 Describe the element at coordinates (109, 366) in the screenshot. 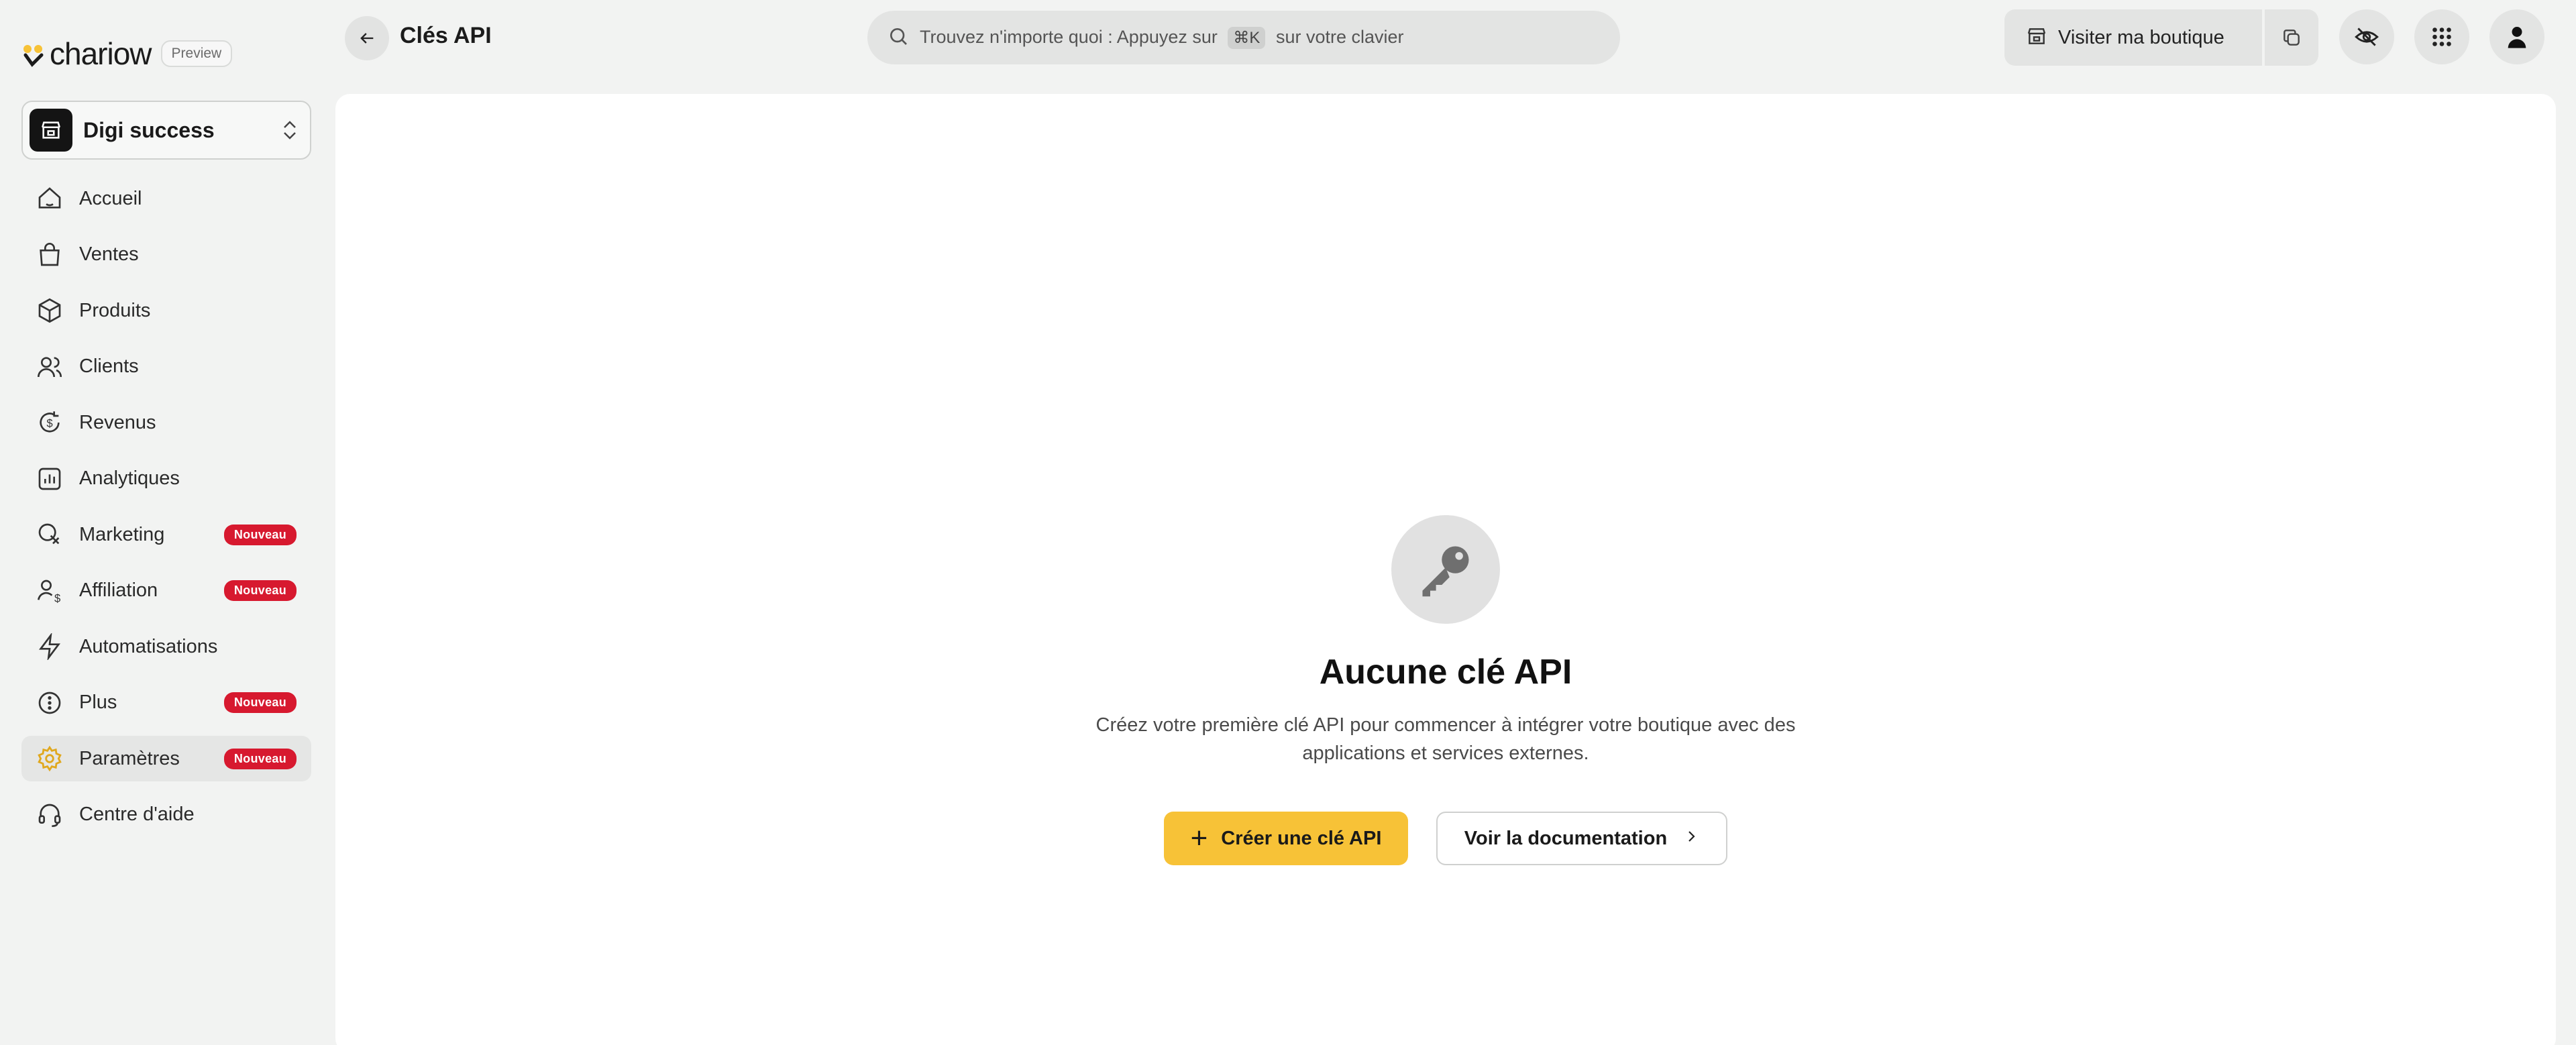

I see `sidebar-item-label: Clients` at that location.